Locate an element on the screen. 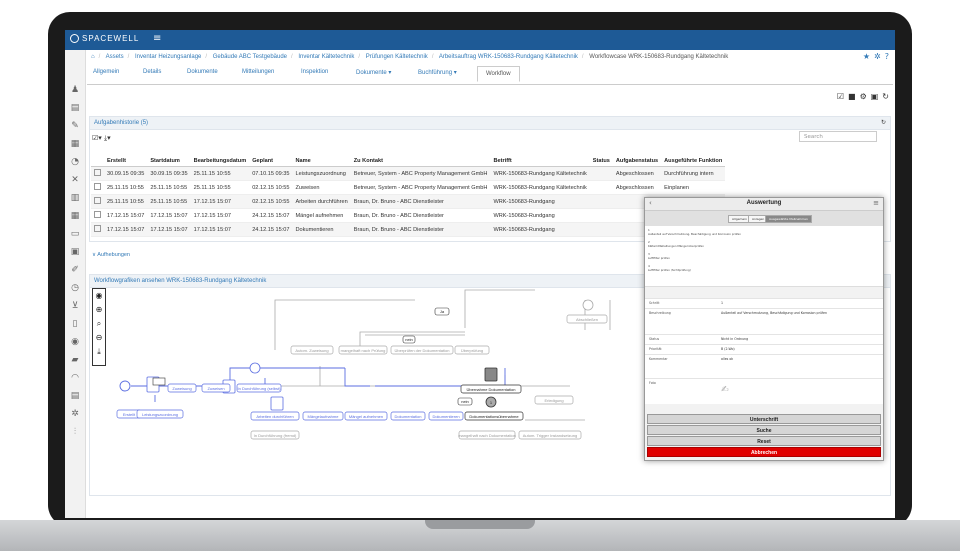  node-dokumentation: Dokumentation is located at coordinates (408, 416).